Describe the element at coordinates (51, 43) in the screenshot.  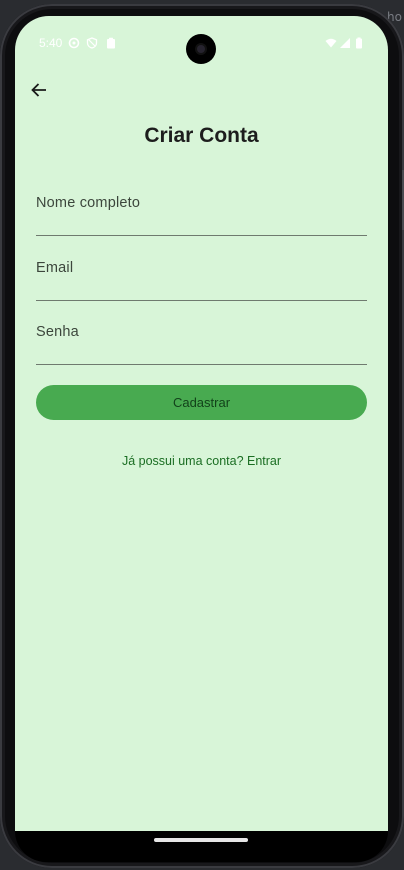
I see `status-time: 5:40` at that location.